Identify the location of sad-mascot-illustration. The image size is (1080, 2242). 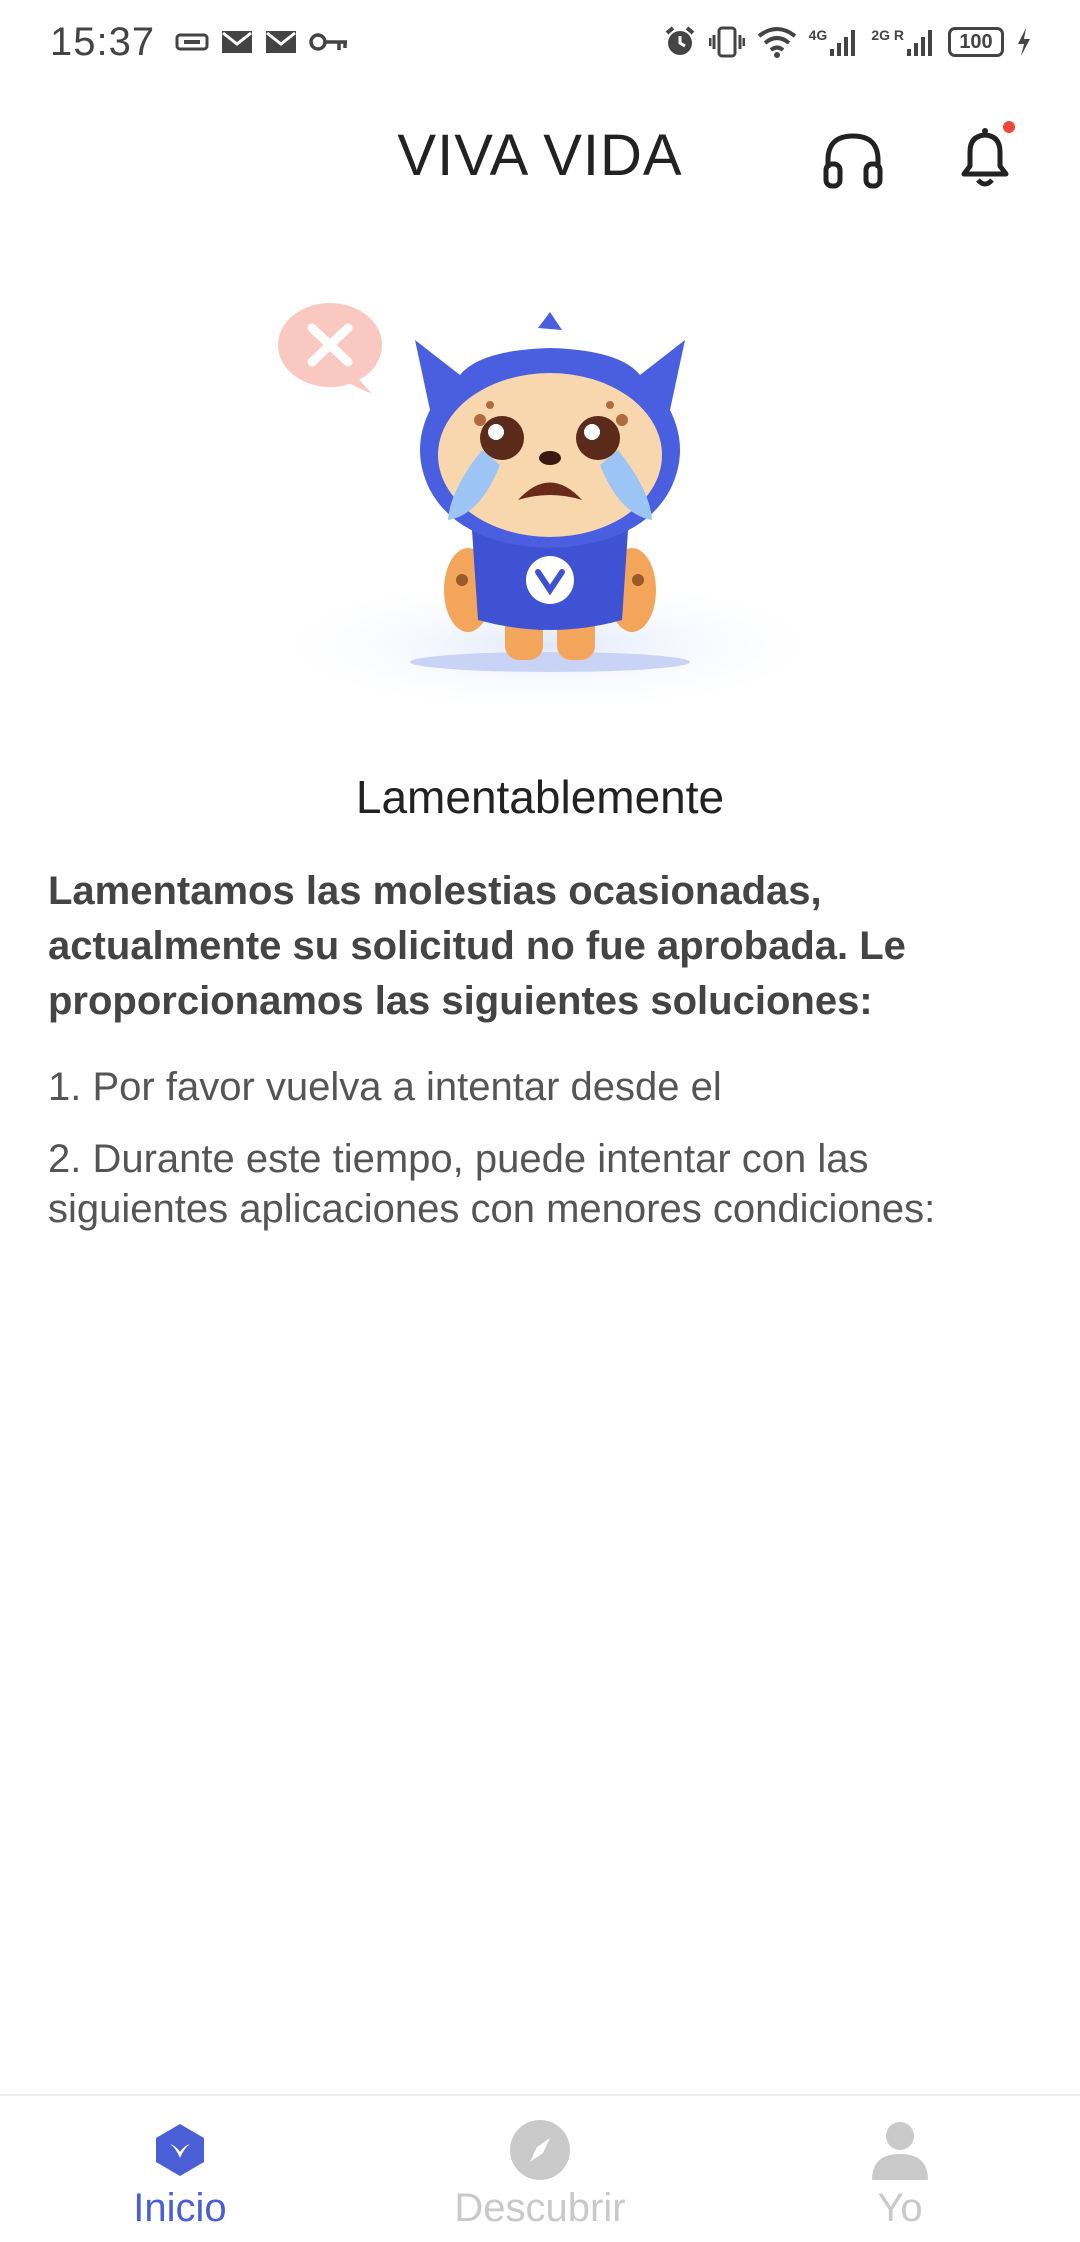
(550, 505).